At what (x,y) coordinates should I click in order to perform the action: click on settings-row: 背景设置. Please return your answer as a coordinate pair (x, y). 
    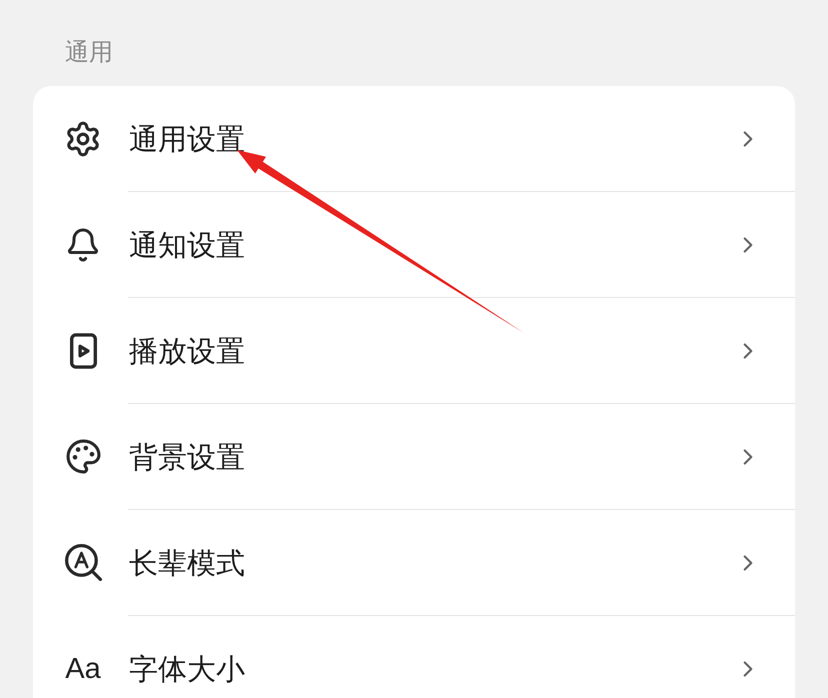
    Looking at the image, I should click on (414, 456).